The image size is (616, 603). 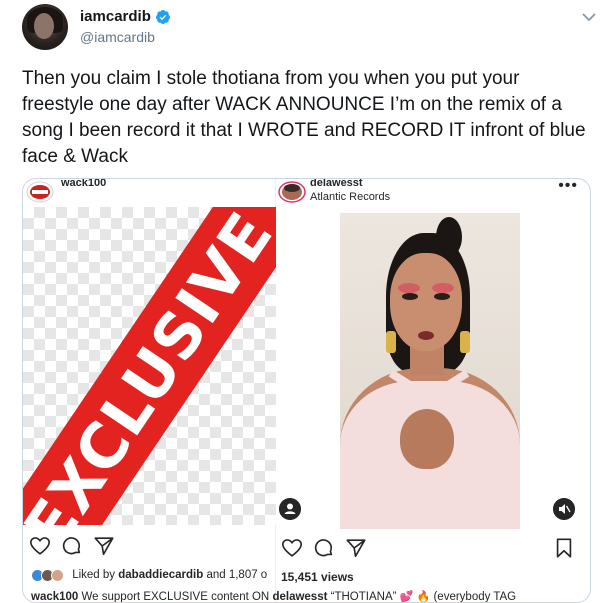 I want to click on likes-prefix: Liked by, so click(x=94, y=575).